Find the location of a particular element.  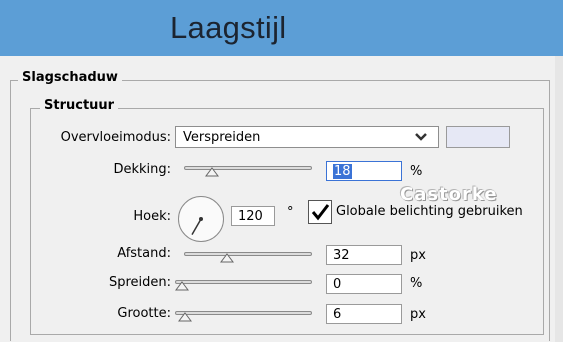

spread-label: Spreiden: is located at coordinates (139, 282).